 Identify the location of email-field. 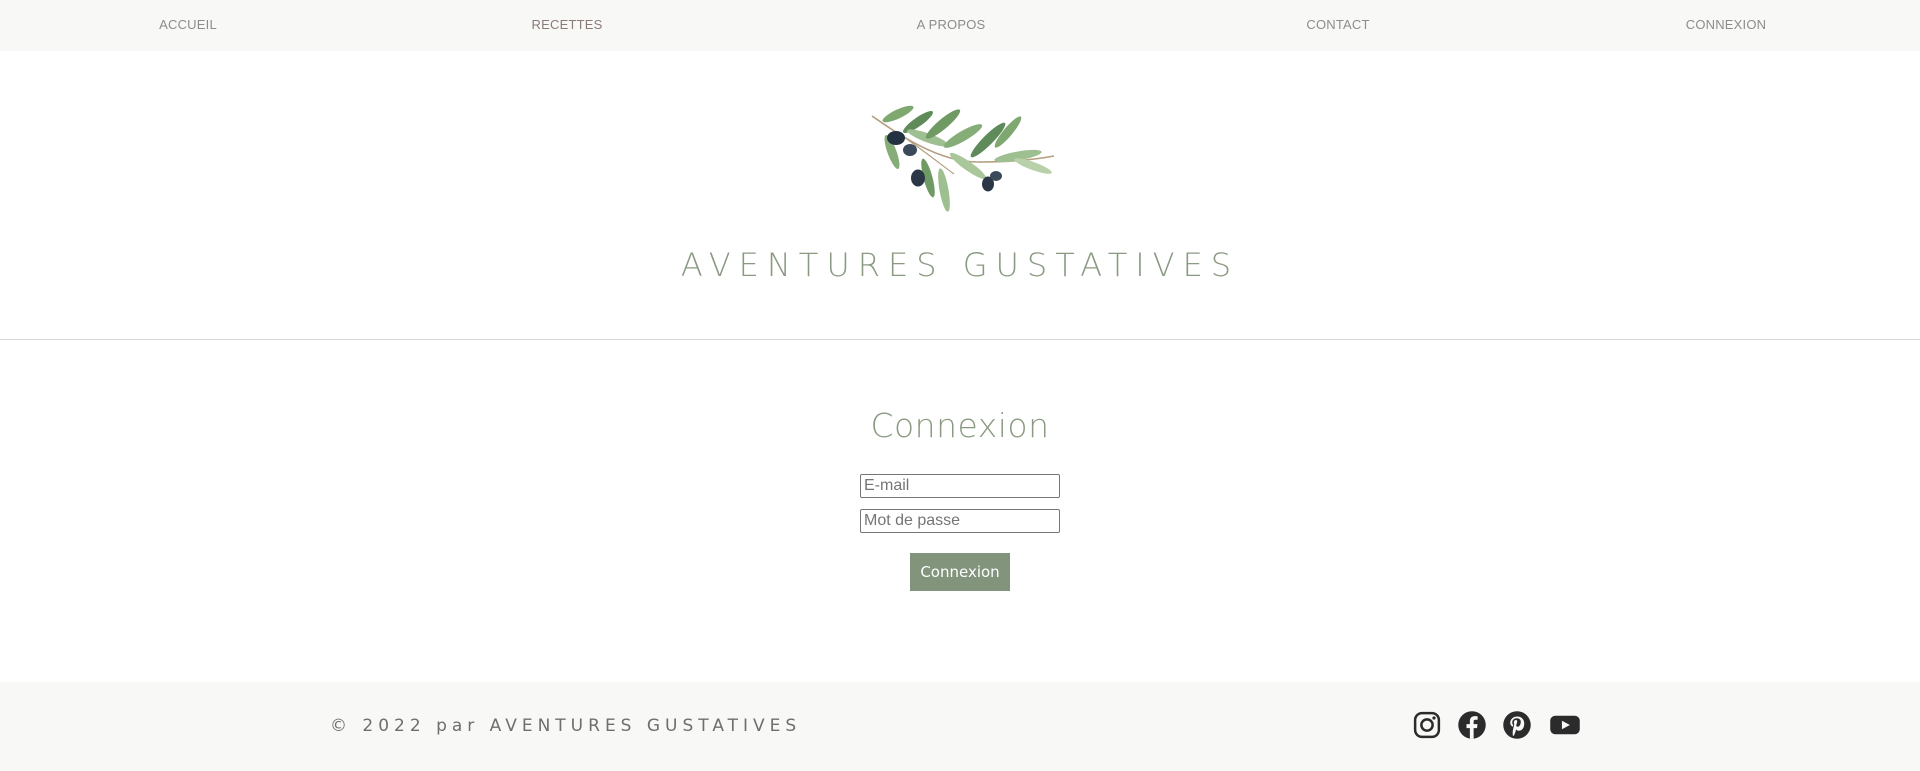
(960, 486).